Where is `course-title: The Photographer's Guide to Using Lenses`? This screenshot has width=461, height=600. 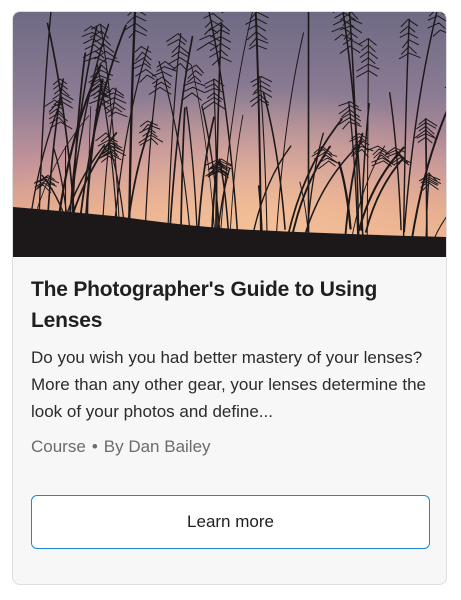 course-title: The Photographer's Guide to Using Lenses is located at coordinates (204, 305).